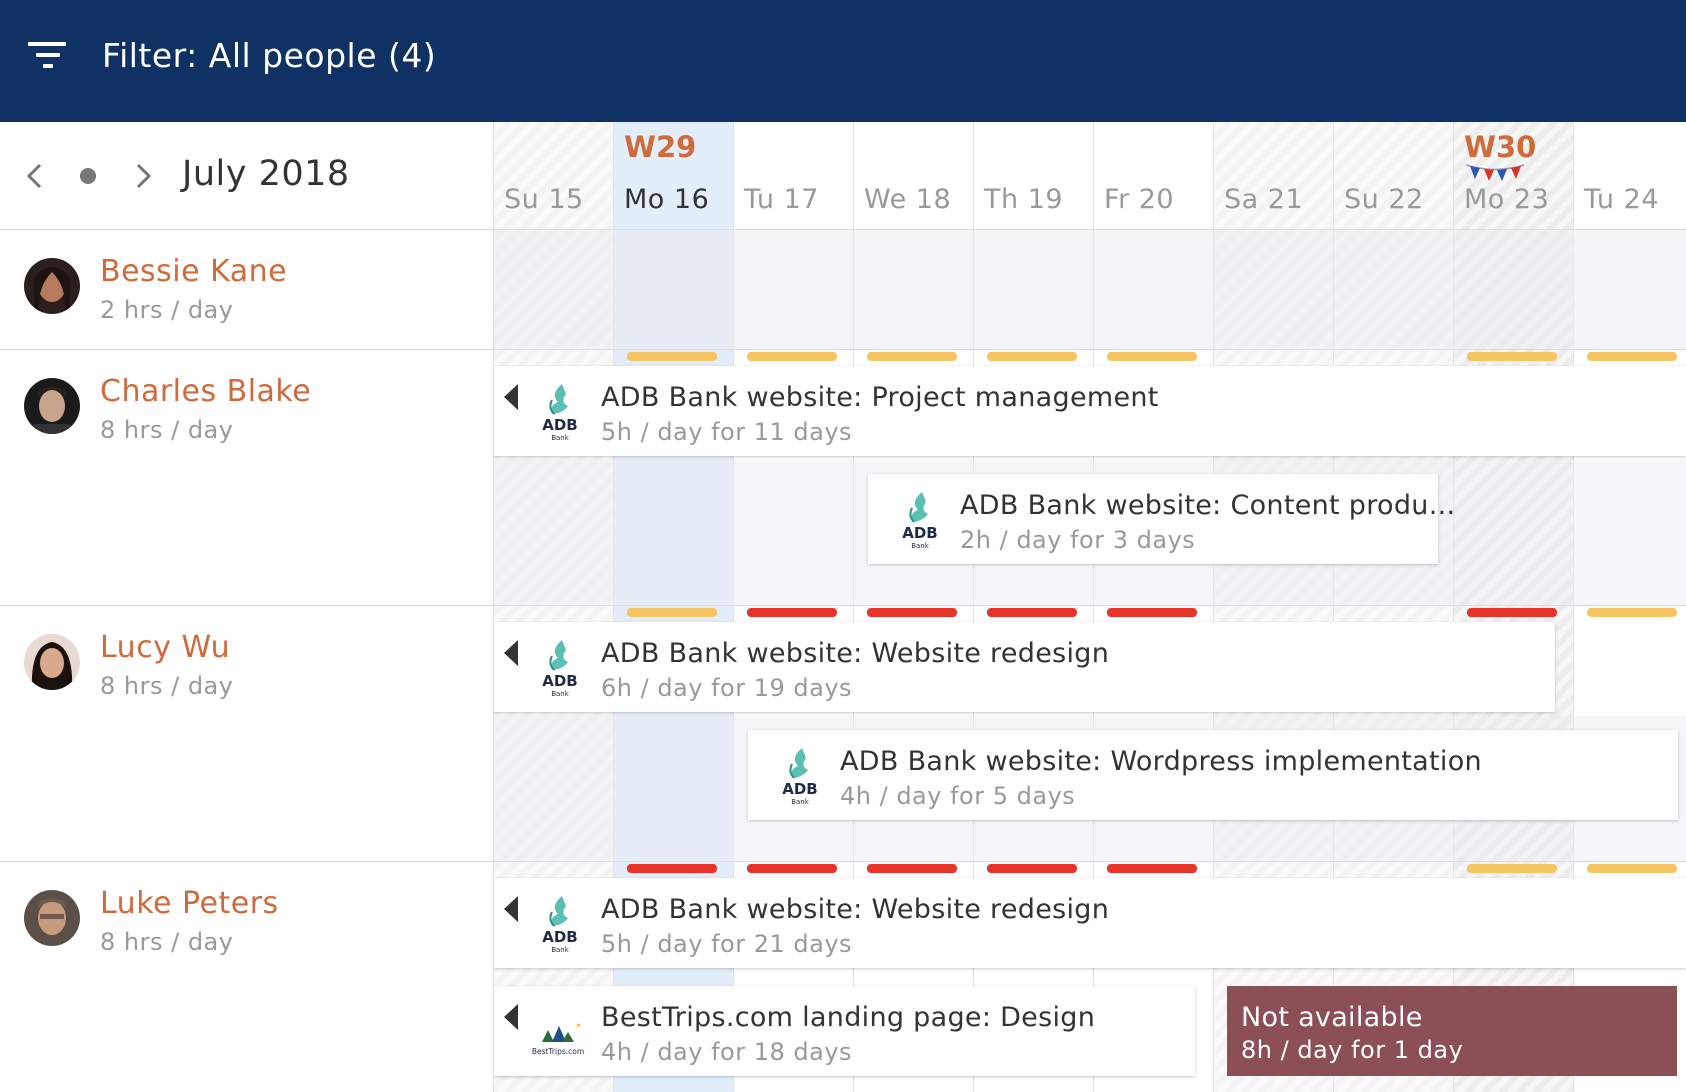 This screenshot has height=1092, width=1686. Describe the element at coordinates (1452, 1031) in the screenshot. I see `time-off-block: Not available 8h / day for 1 day` at that location.